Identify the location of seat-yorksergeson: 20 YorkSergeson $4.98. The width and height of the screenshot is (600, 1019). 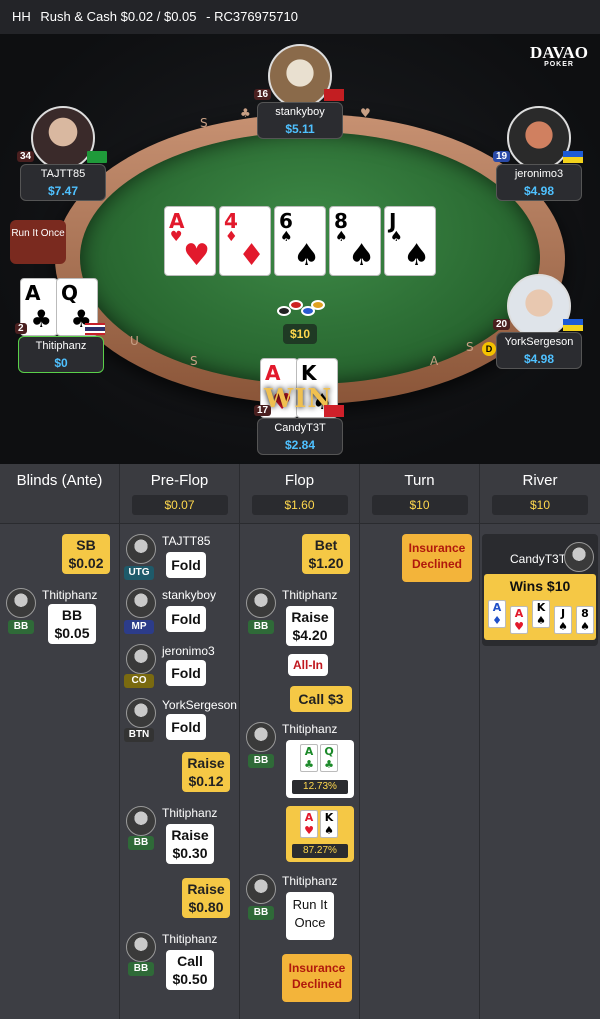
(538, 321).